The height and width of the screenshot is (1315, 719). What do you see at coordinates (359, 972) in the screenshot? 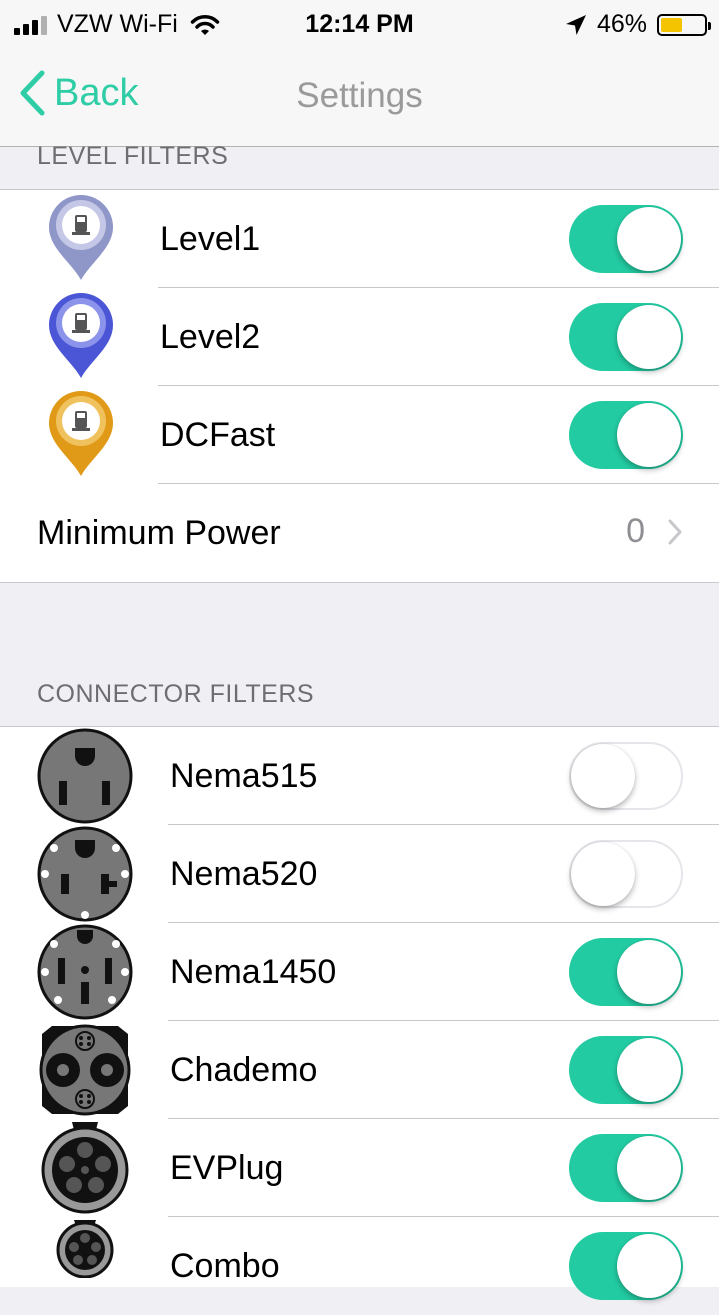
I see `connector-filter-row-nema1450: Nema1450` at bounding box center [359, 972].